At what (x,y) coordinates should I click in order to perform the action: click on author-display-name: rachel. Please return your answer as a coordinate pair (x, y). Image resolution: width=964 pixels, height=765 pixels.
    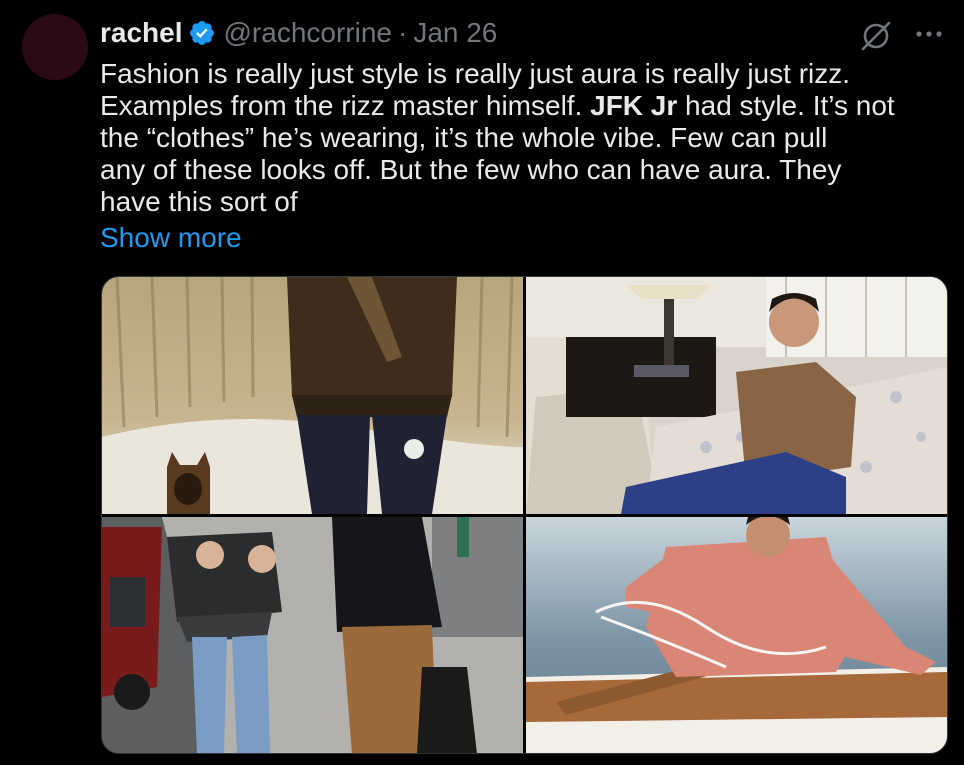
    Looking at the image, I should click on (141, 33).